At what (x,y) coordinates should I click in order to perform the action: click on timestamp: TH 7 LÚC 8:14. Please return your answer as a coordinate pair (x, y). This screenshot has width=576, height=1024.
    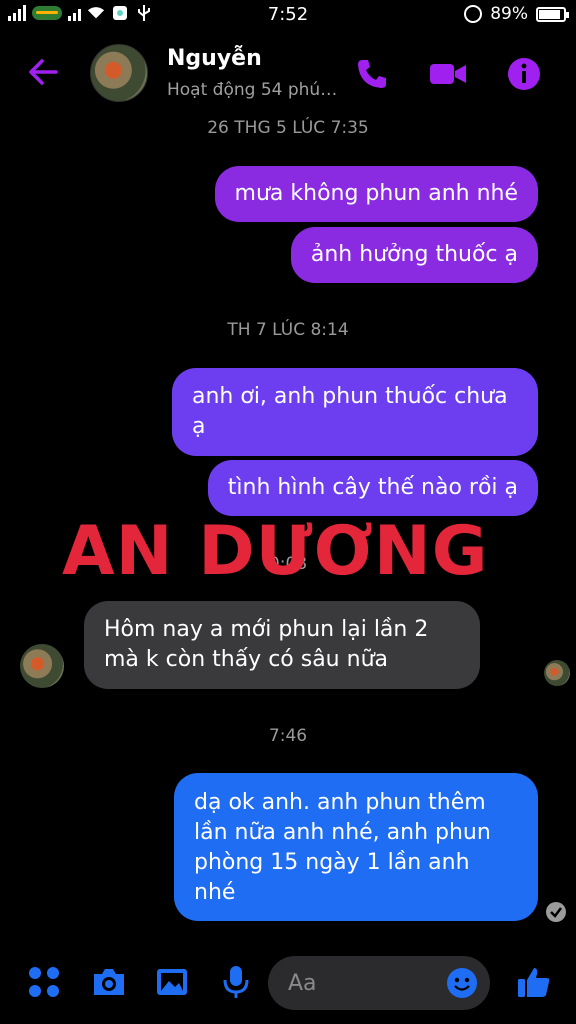
    Looking at the image, I should click on (288, 330).